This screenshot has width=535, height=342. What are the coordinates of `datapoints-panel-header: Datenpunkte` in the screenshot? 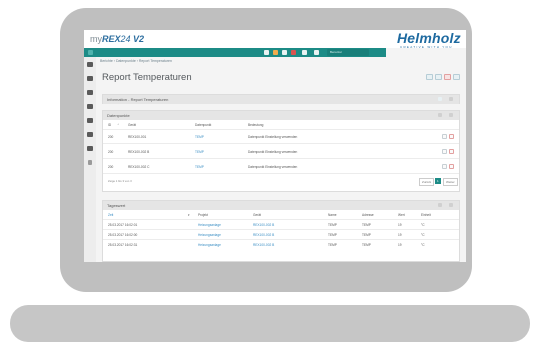 It's located at (281, 115).